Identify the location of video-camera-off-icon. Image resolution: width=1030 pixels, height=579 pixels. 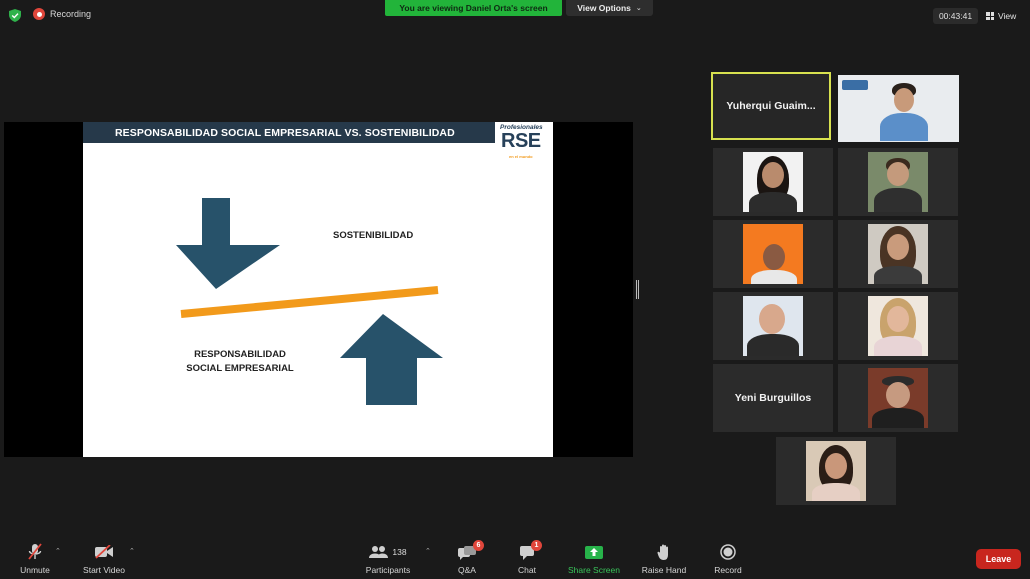
(104, 552).